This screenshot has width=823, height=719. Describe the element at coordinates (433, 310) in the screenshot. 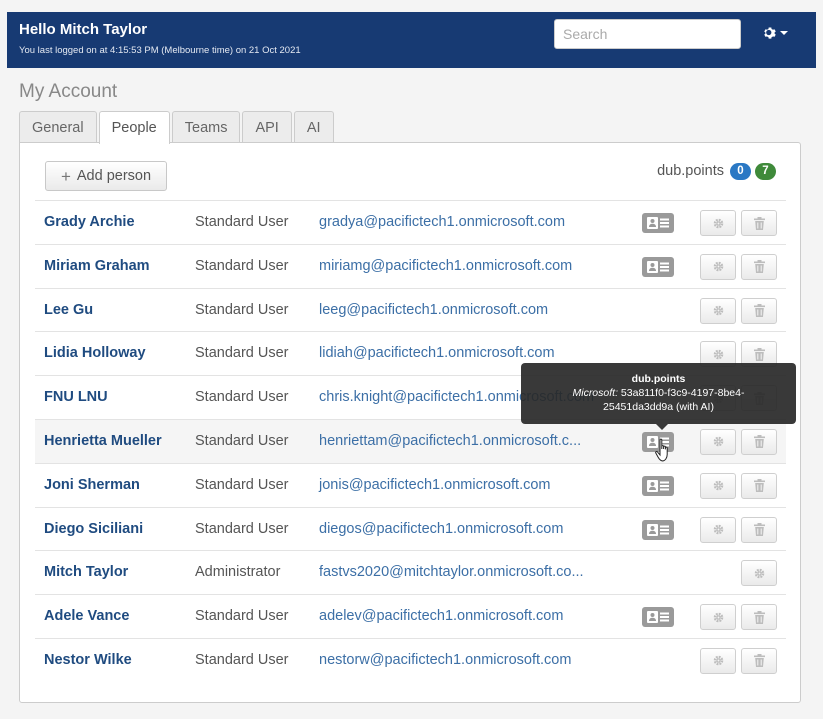

I see `person-email-link: leeg@pacifictech1.onmicrosoft.com` at that location.